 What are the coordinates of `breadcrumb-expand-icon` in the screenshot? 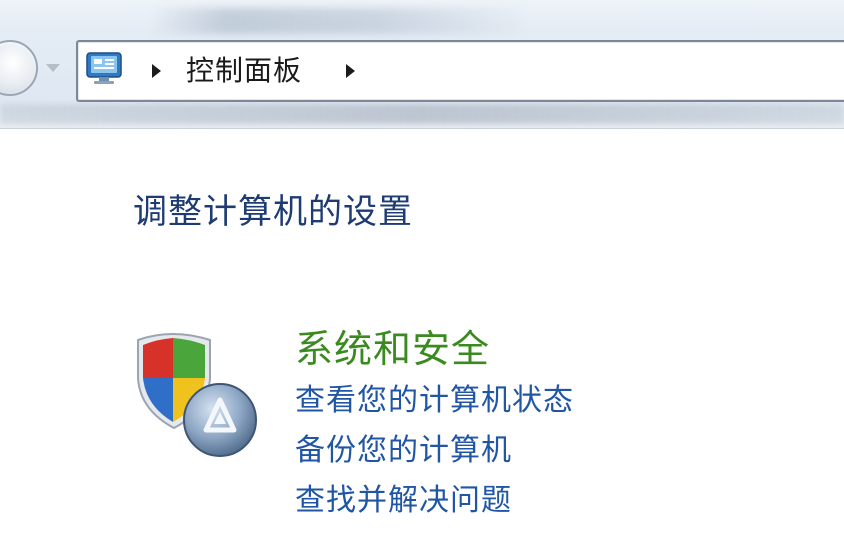 It's located at (350, 71).